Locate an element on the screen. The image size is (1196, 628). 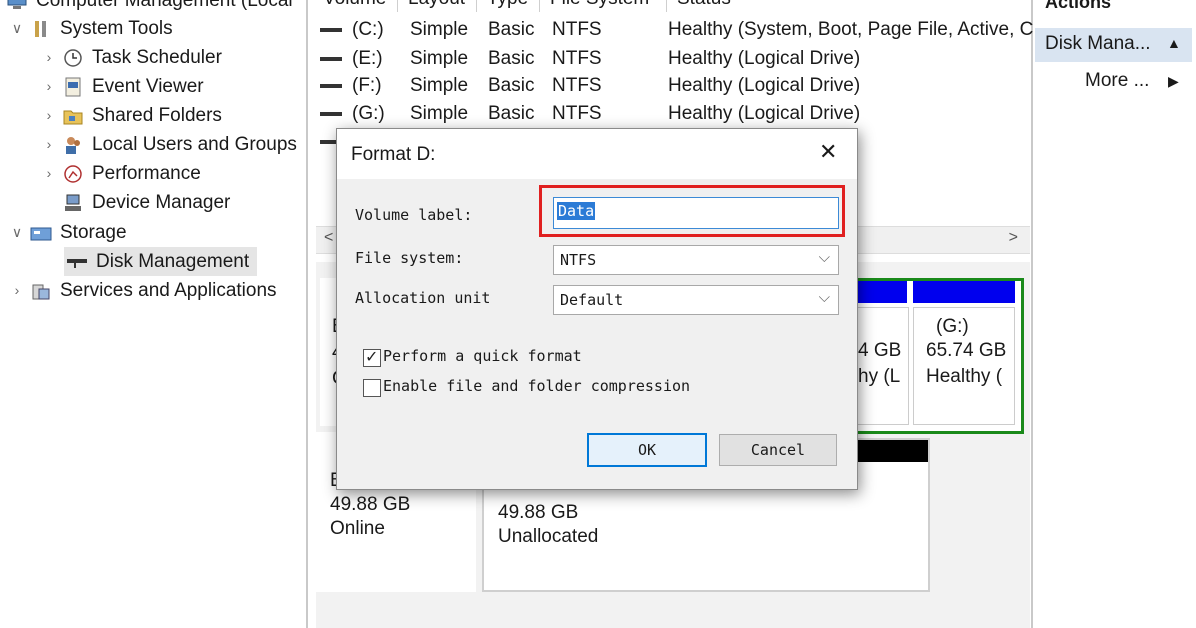
tree-node-services: › Services and Applications is located at coordinates (143, 290).